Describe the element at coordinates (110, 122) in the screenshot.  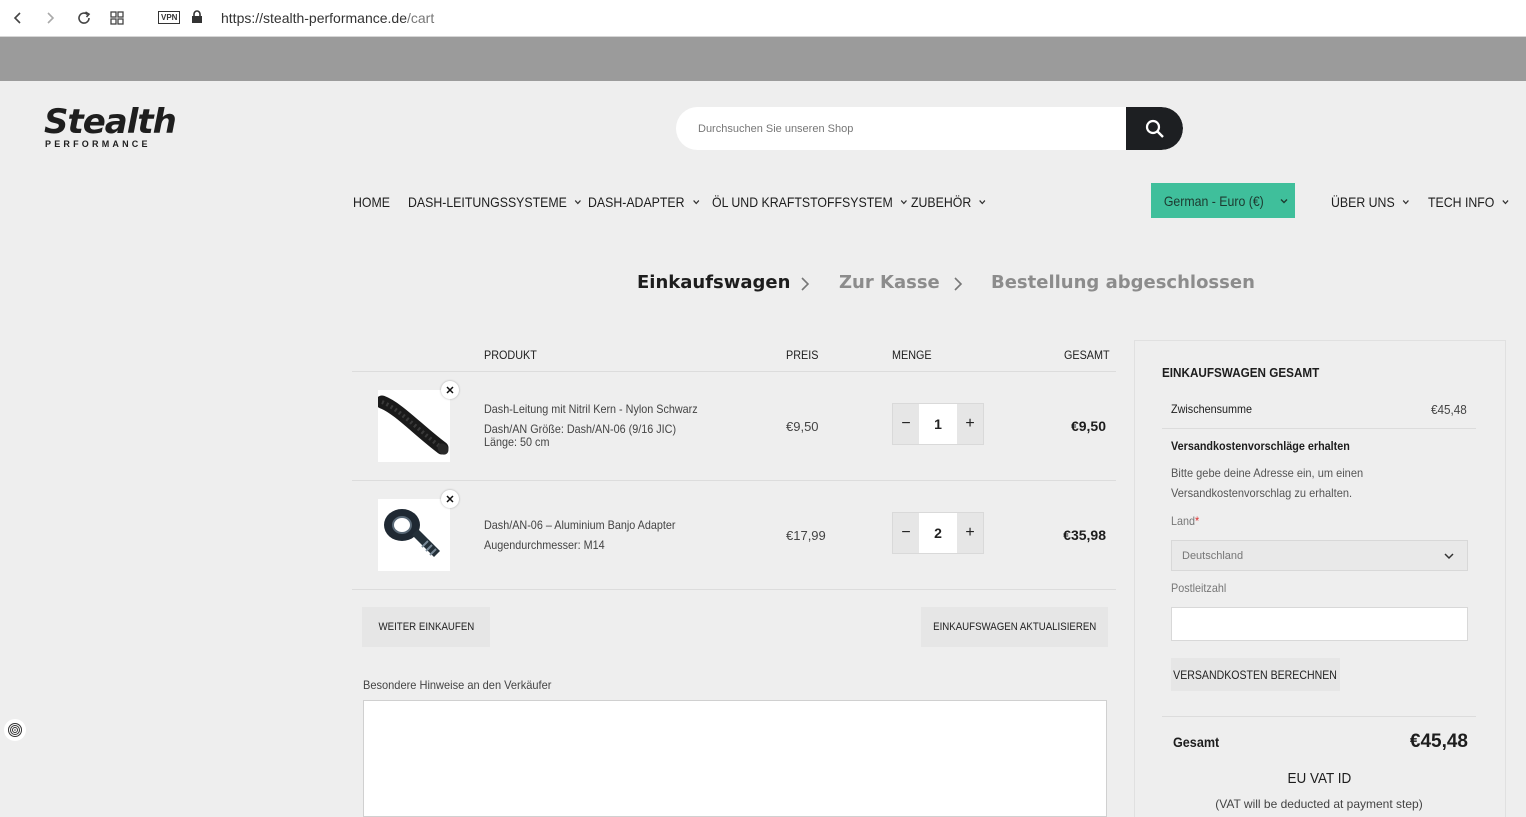
I see `logo-wordmark: Stealth` at that location.